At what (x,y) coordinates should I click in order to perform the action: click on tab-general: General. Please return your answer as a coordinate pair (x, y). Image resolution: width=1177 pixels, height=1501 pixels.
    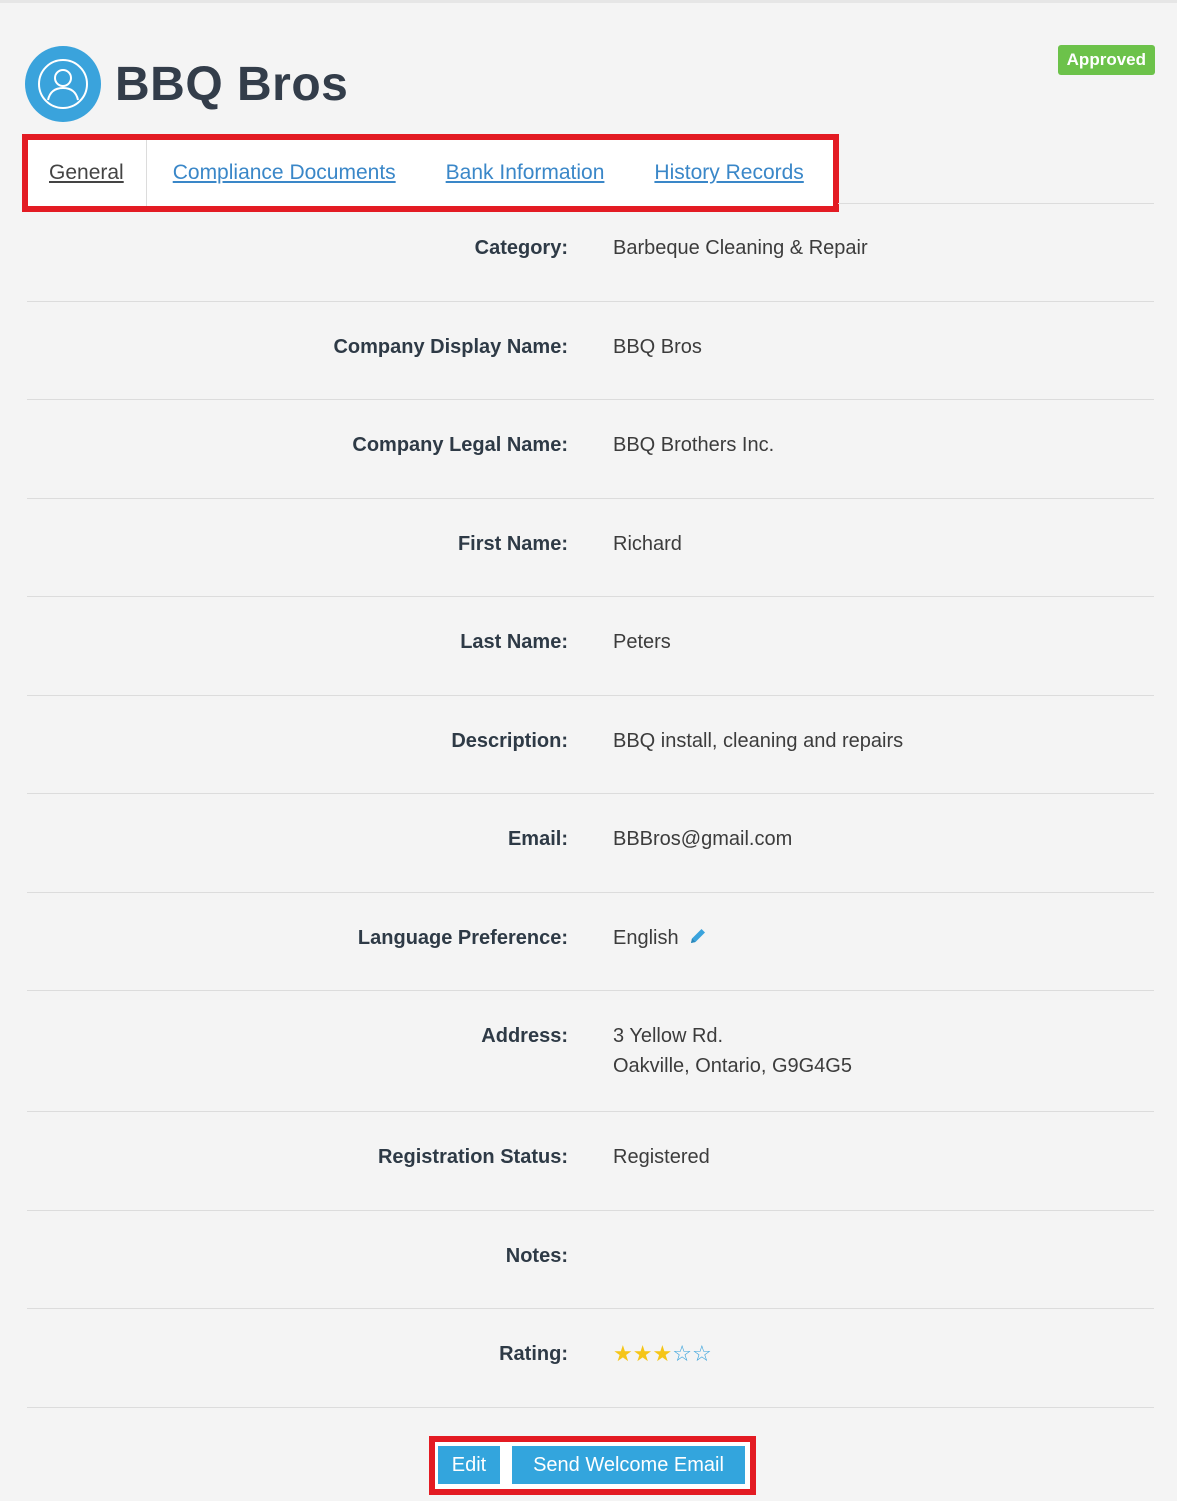
    Looking at the image, I should click on (87, 173).